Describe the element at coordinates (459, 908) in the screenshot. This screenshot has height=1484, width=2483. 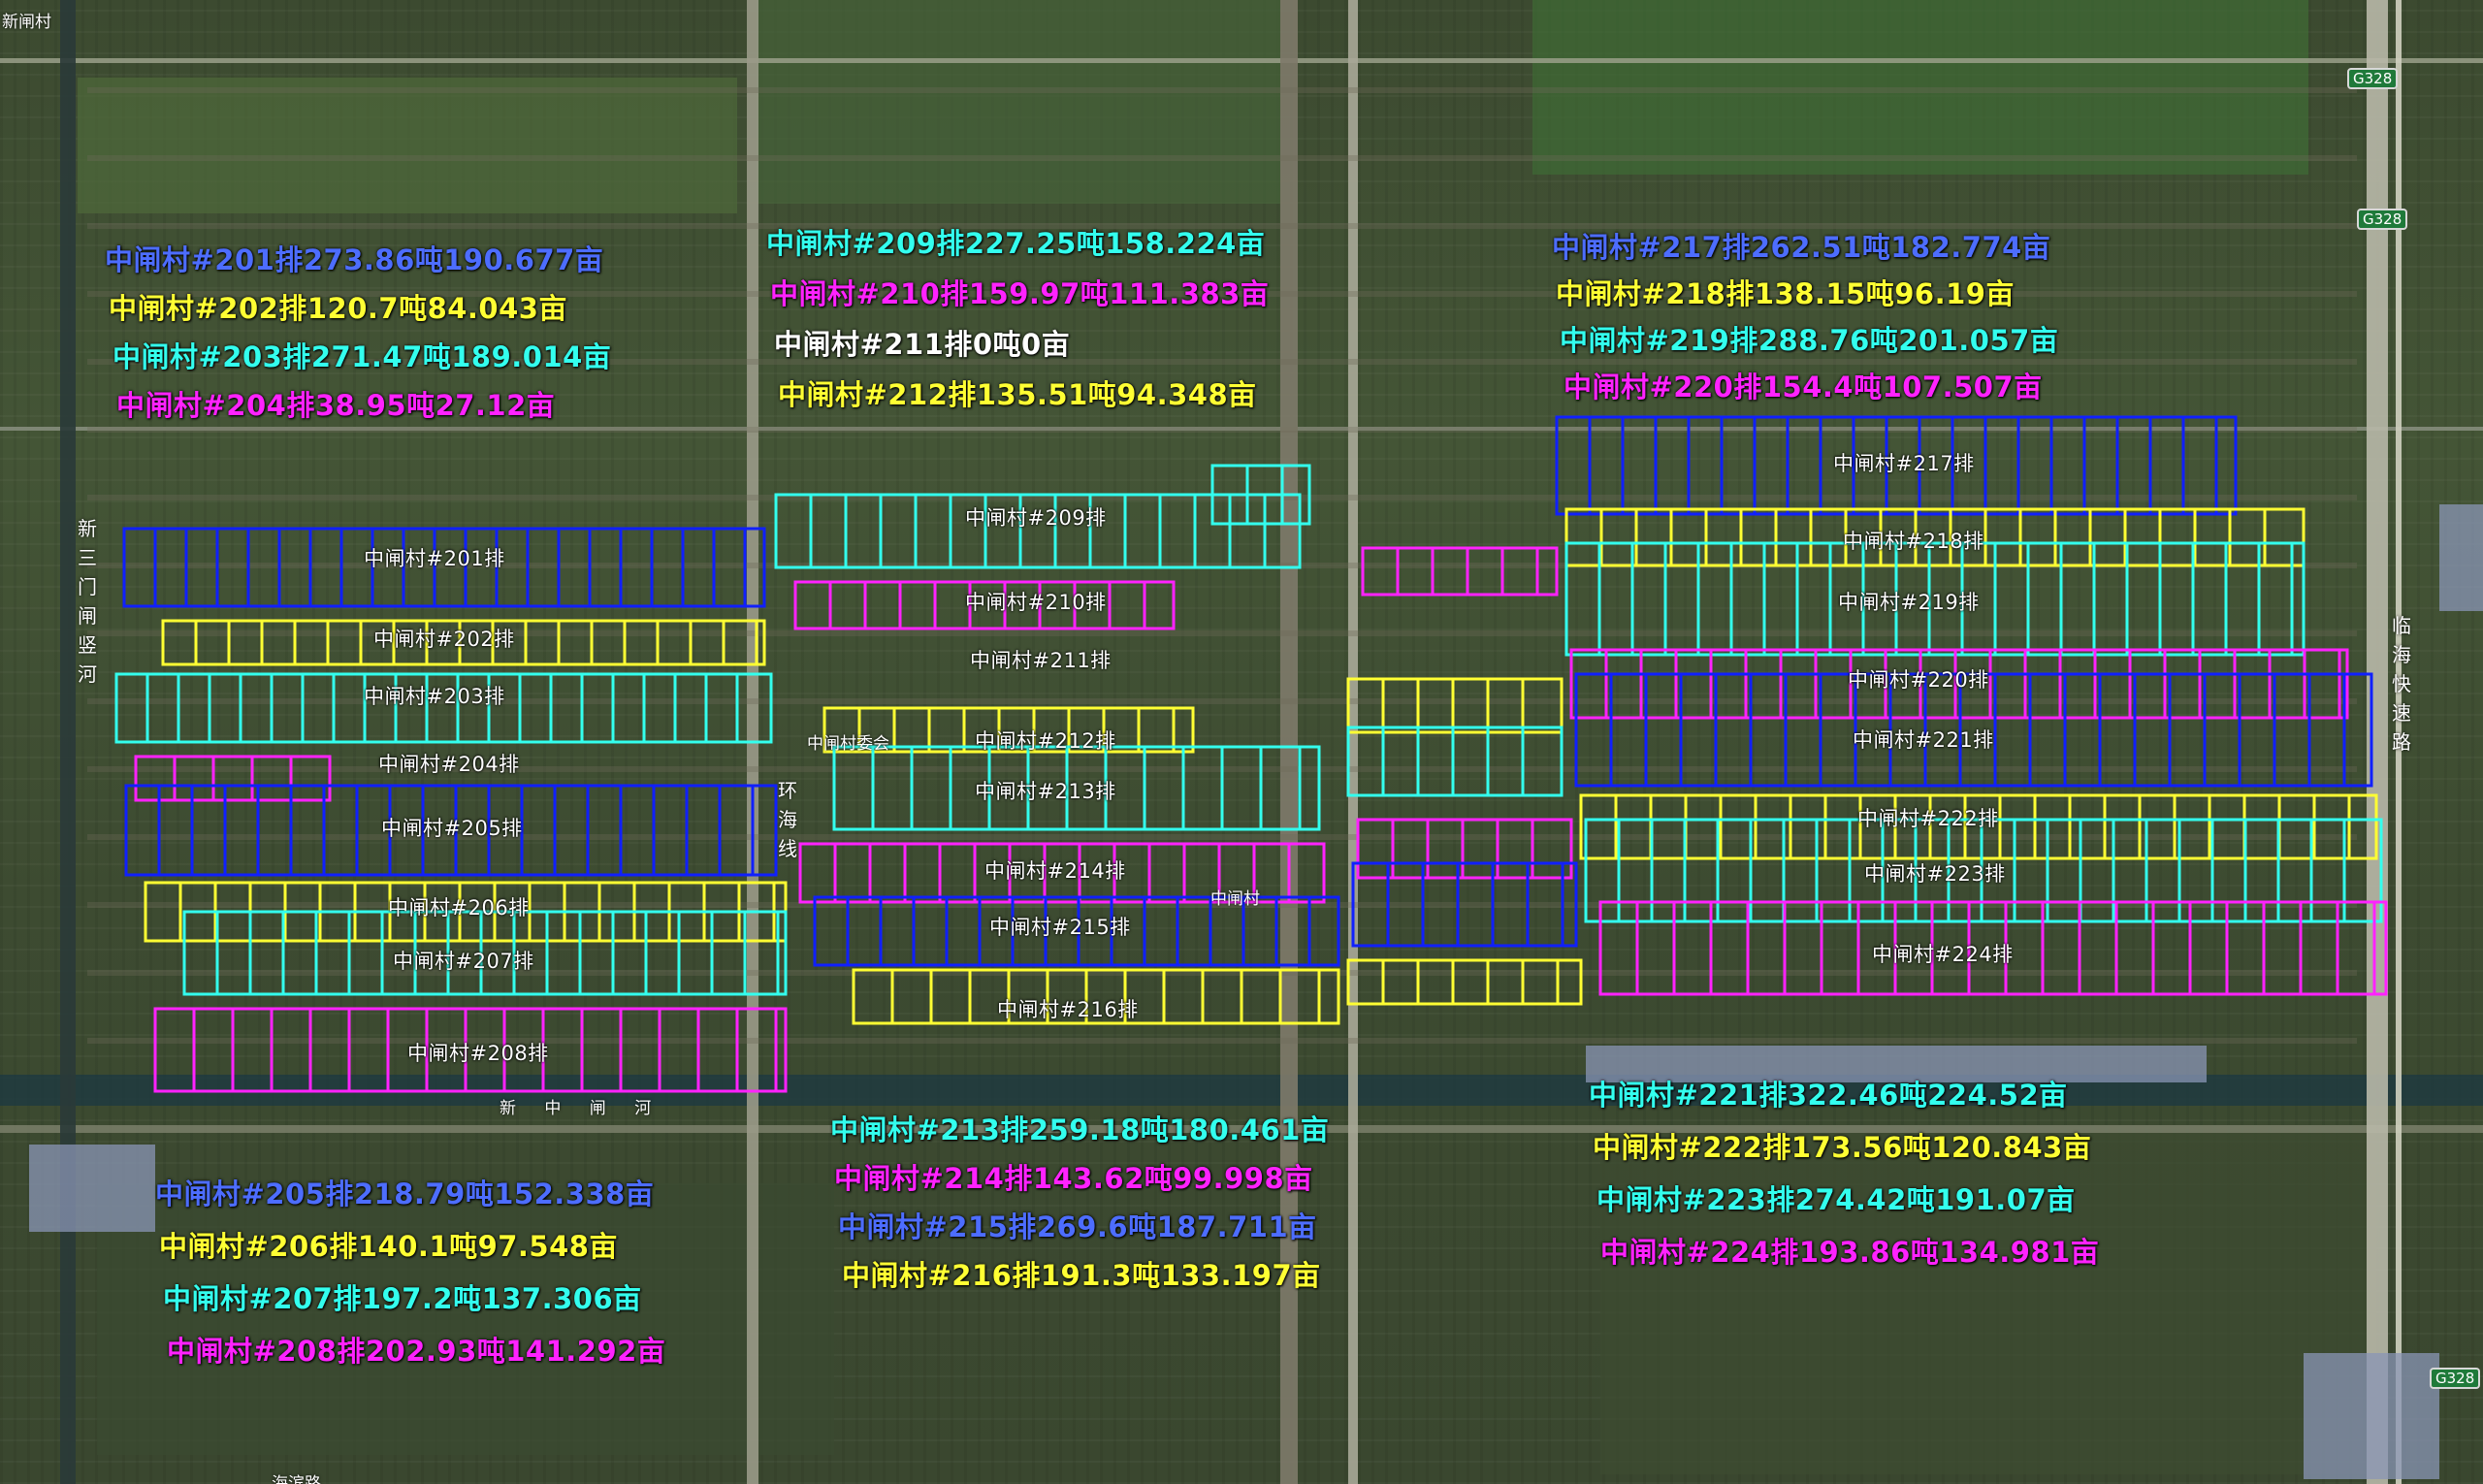
I see `plot-row-label: 中闸村#206排` at that location.